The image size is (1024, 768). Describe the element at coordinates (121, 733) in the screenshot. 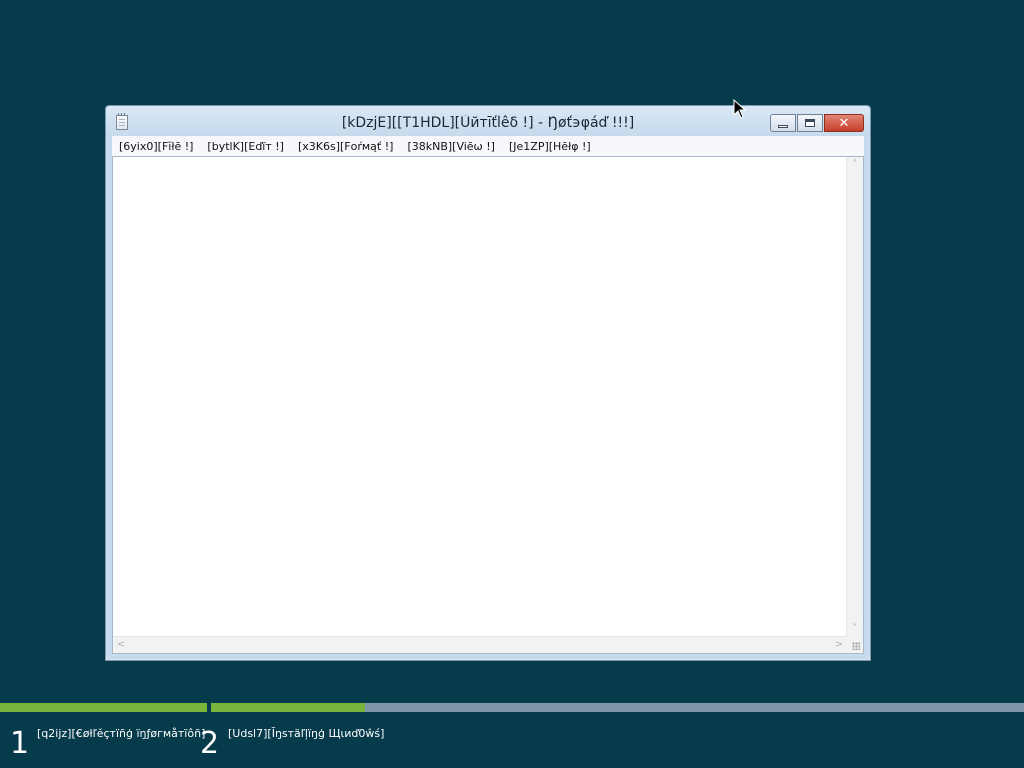

I see `step-label: [q2ijz][€øłľĕçтïñģ ïŋƒøгмåтïôñ]` at that location.